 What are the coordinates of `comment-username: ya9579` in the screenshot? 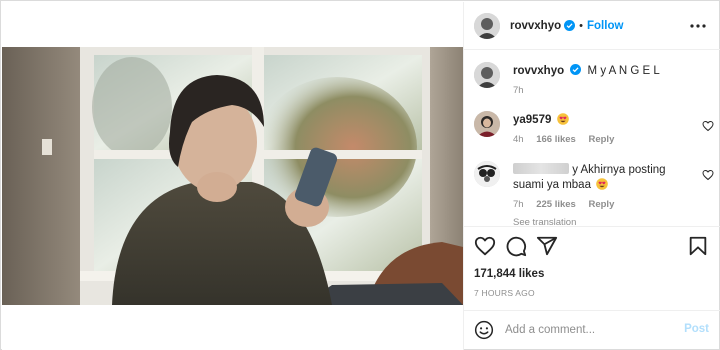 It's located at (532, 120).